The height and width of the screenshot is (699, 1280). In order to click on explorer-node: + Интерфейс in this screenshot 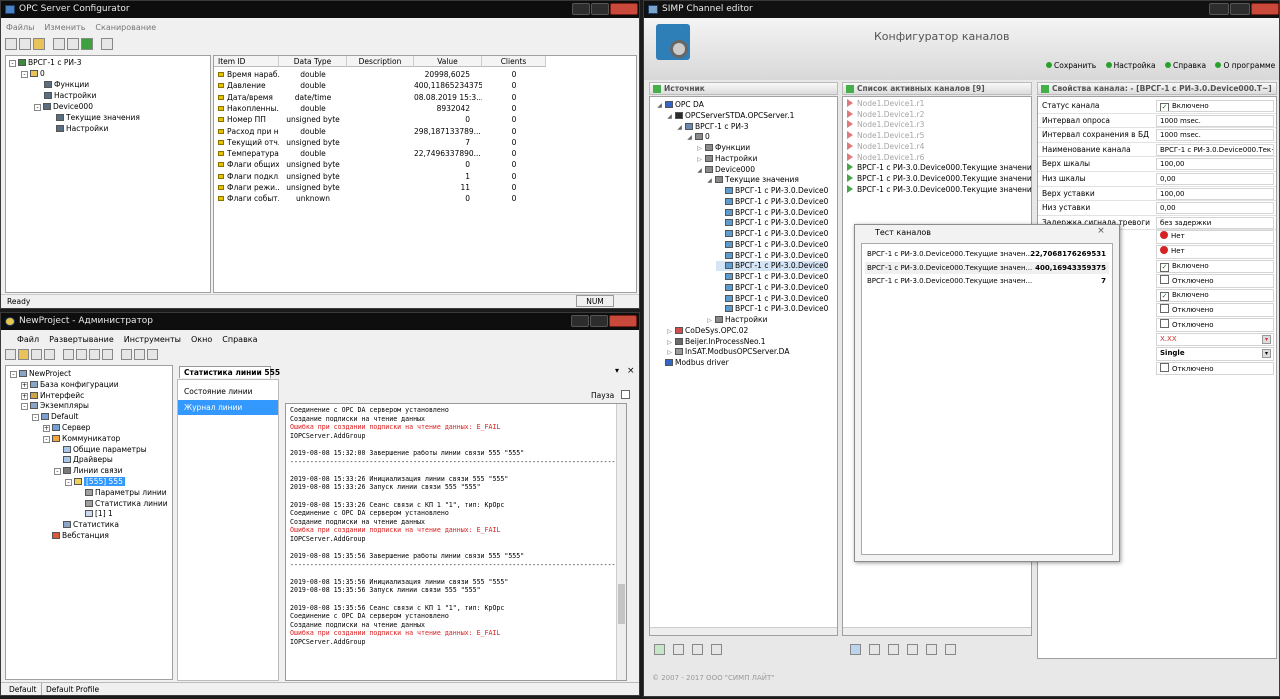, I will do `click(52, 396)`.